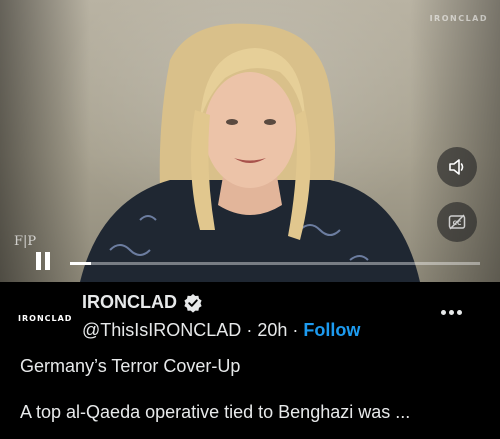  Describe the element at coordinates (275, 263) in the screenshot. I see `progress-bar` at that location.